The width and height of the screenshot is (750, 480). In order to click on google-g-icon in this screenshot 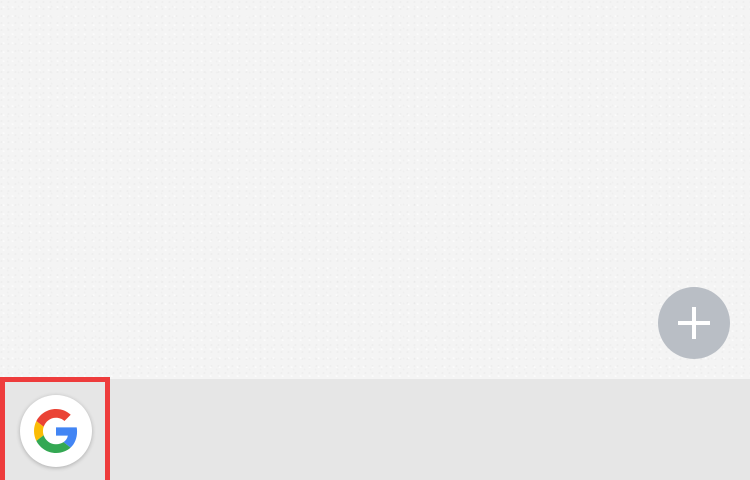, I will do `click(56, 431)`.